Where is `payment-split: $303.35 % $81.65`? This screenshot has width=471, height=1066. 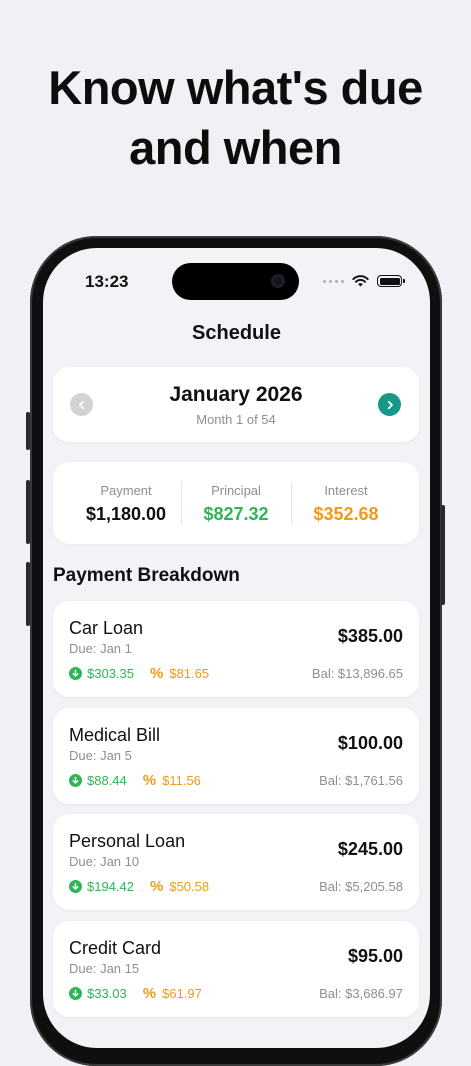 payment-split: $303.35 % $81.65 is located at coordinates (139, 673).